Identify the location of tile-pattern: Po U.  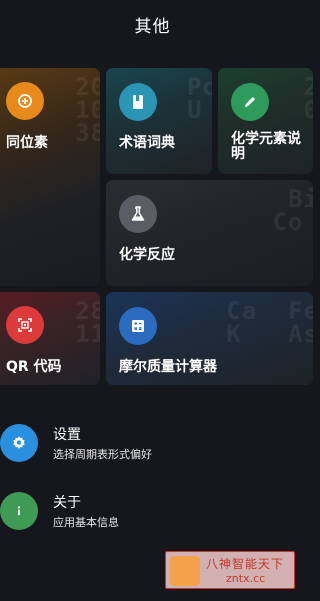
(199, 98).